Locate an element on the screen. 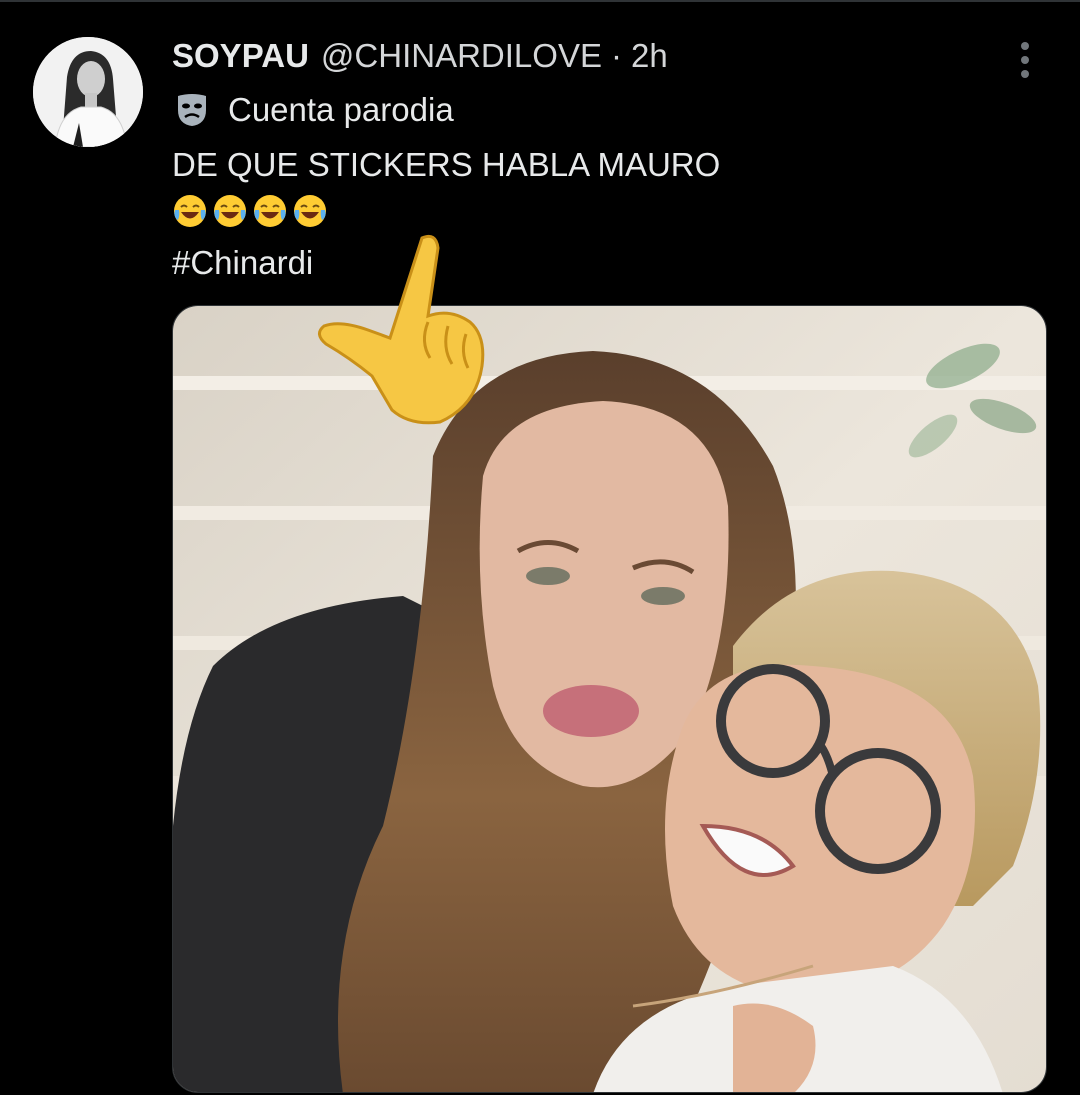 The height and width of the screenshot is (1095, 1080). avatar-image is located at coordinates (88, 92).